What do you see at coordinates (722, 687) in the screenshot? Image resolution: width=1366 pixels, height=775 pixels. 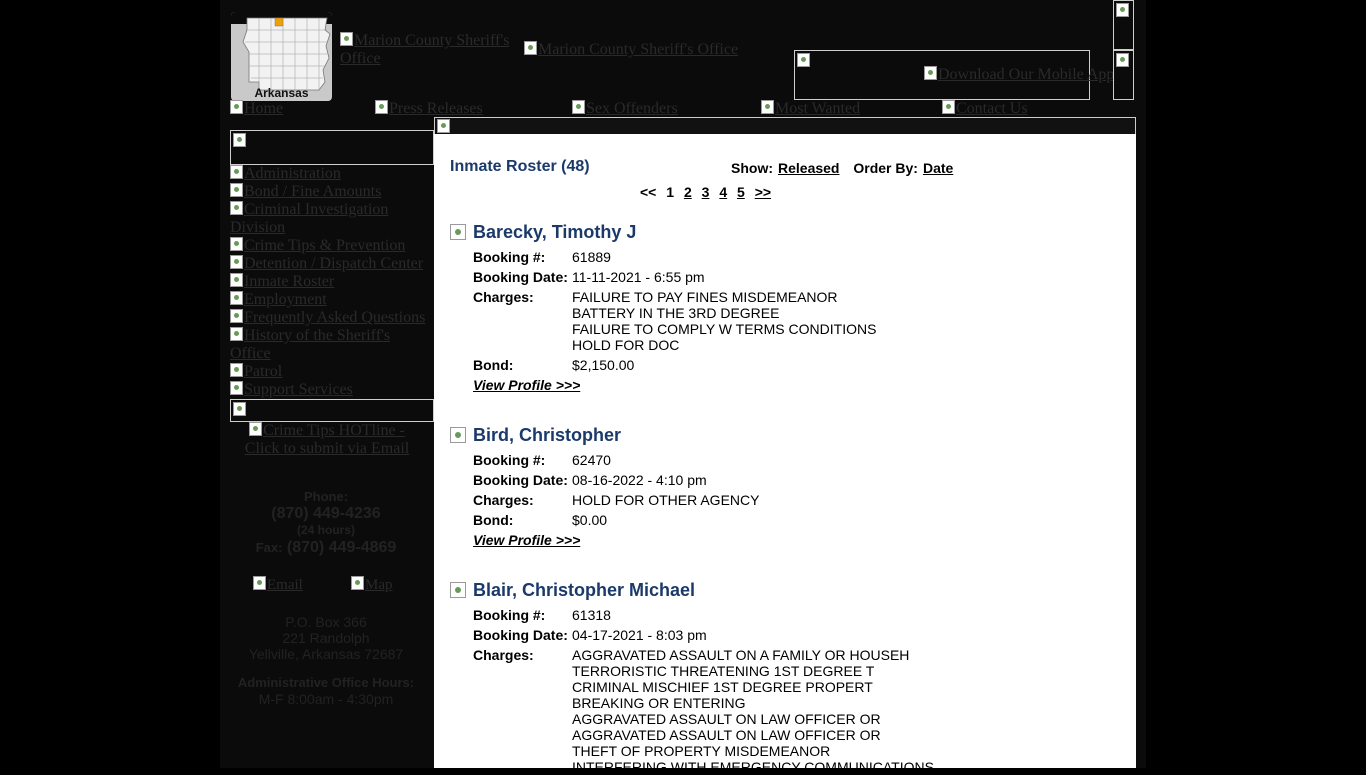 I see `charge-item: CRIMINAL MISCHIEF 1ST DEGREE PROPERT` at bounding box center [722, 687].